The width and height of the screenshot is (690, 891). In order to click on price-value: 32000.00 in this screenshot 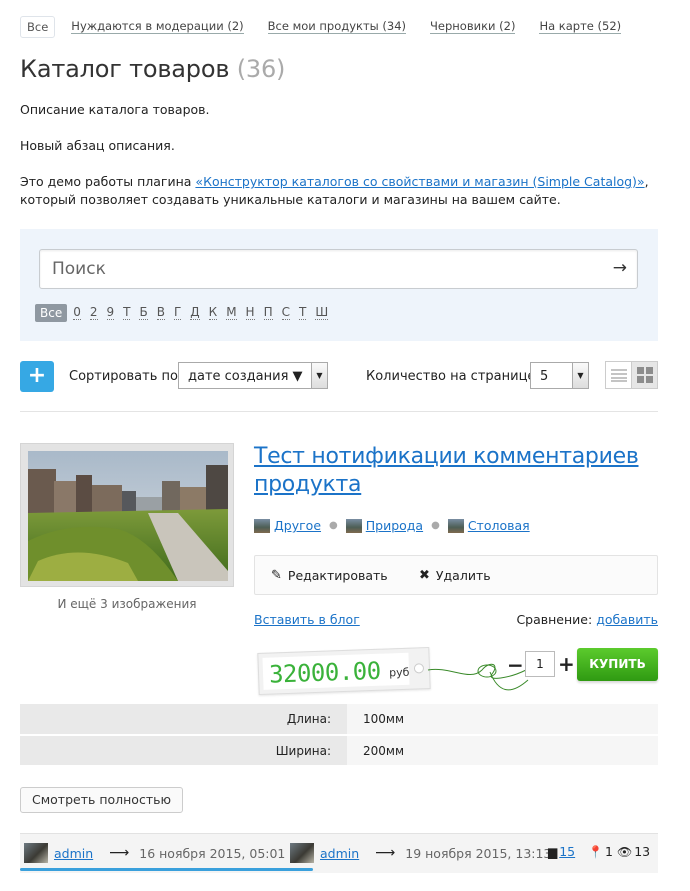, I will do `click(325, 672)`.